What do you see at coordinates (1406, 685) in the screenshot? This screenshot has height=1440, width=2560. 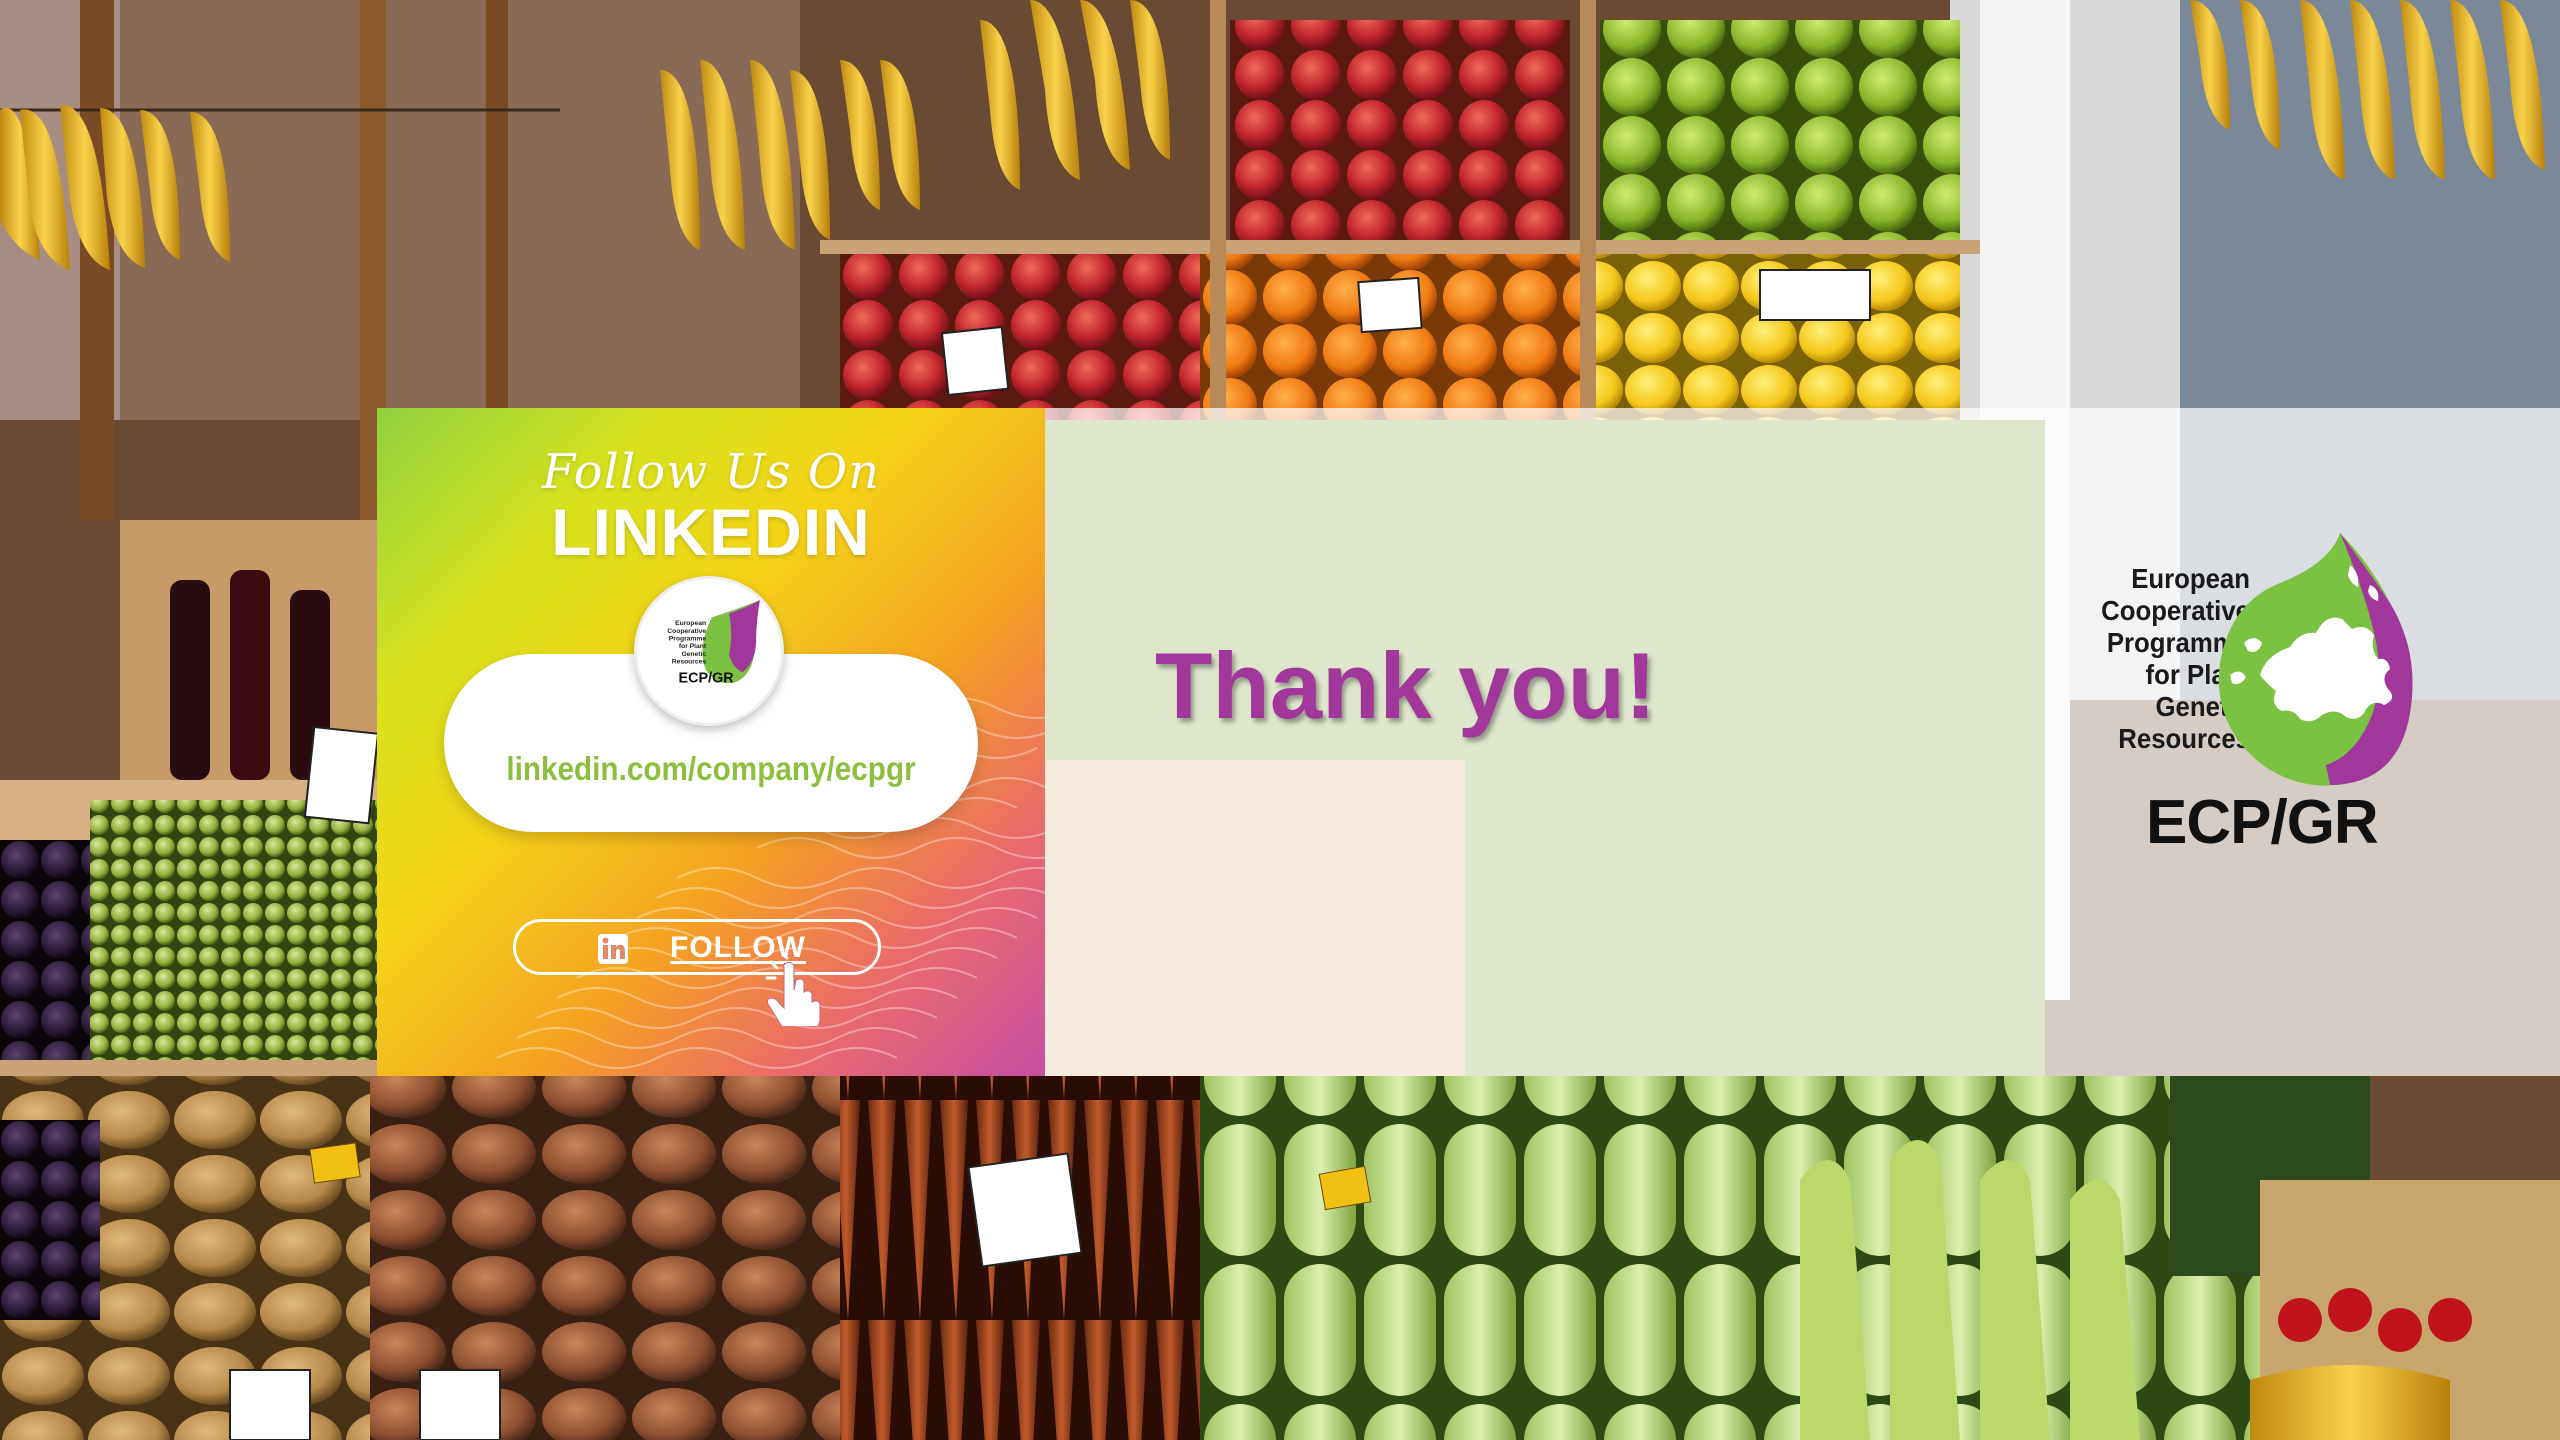 I see `thank-you-heading: Thank you!` at bounding box center [1406, 685].